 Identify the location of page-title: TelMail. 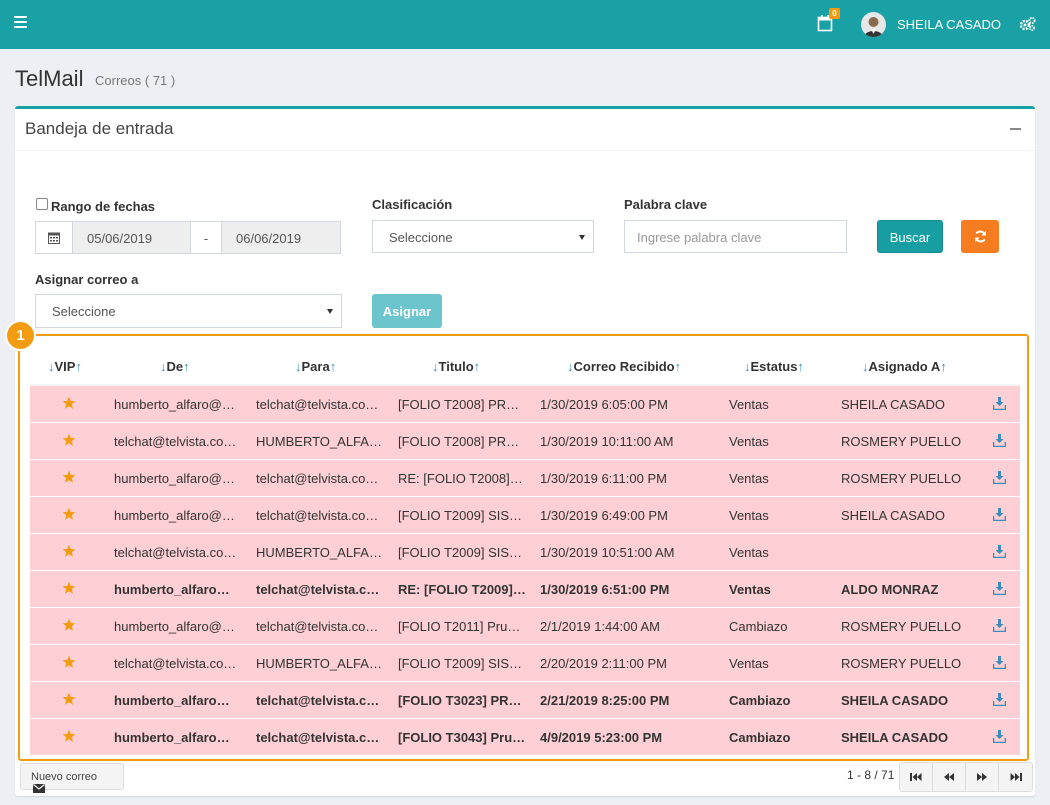
(49, 78).